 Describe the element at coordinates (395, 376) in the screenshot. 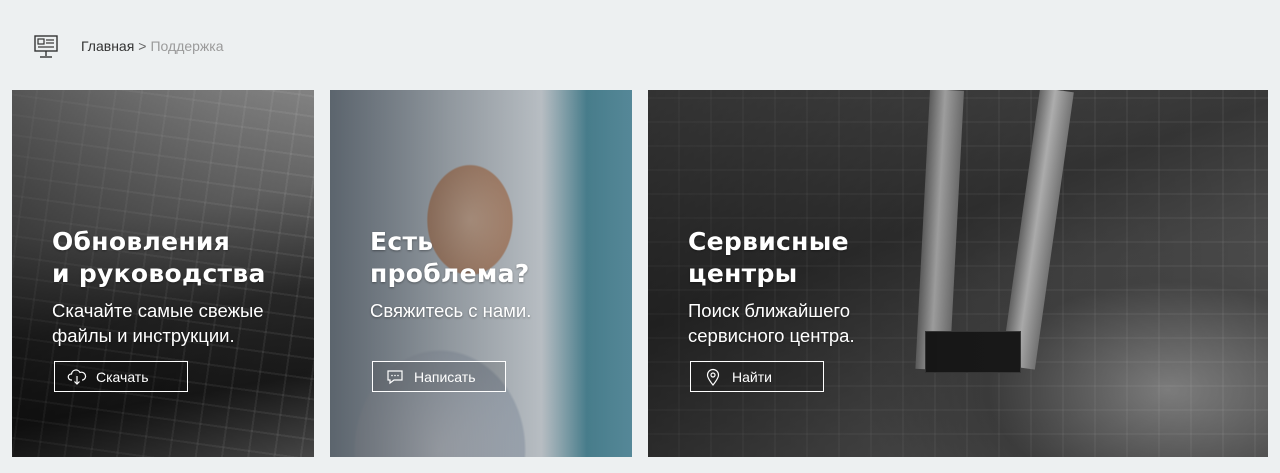

I see `chat-bubble-icon` at that location.